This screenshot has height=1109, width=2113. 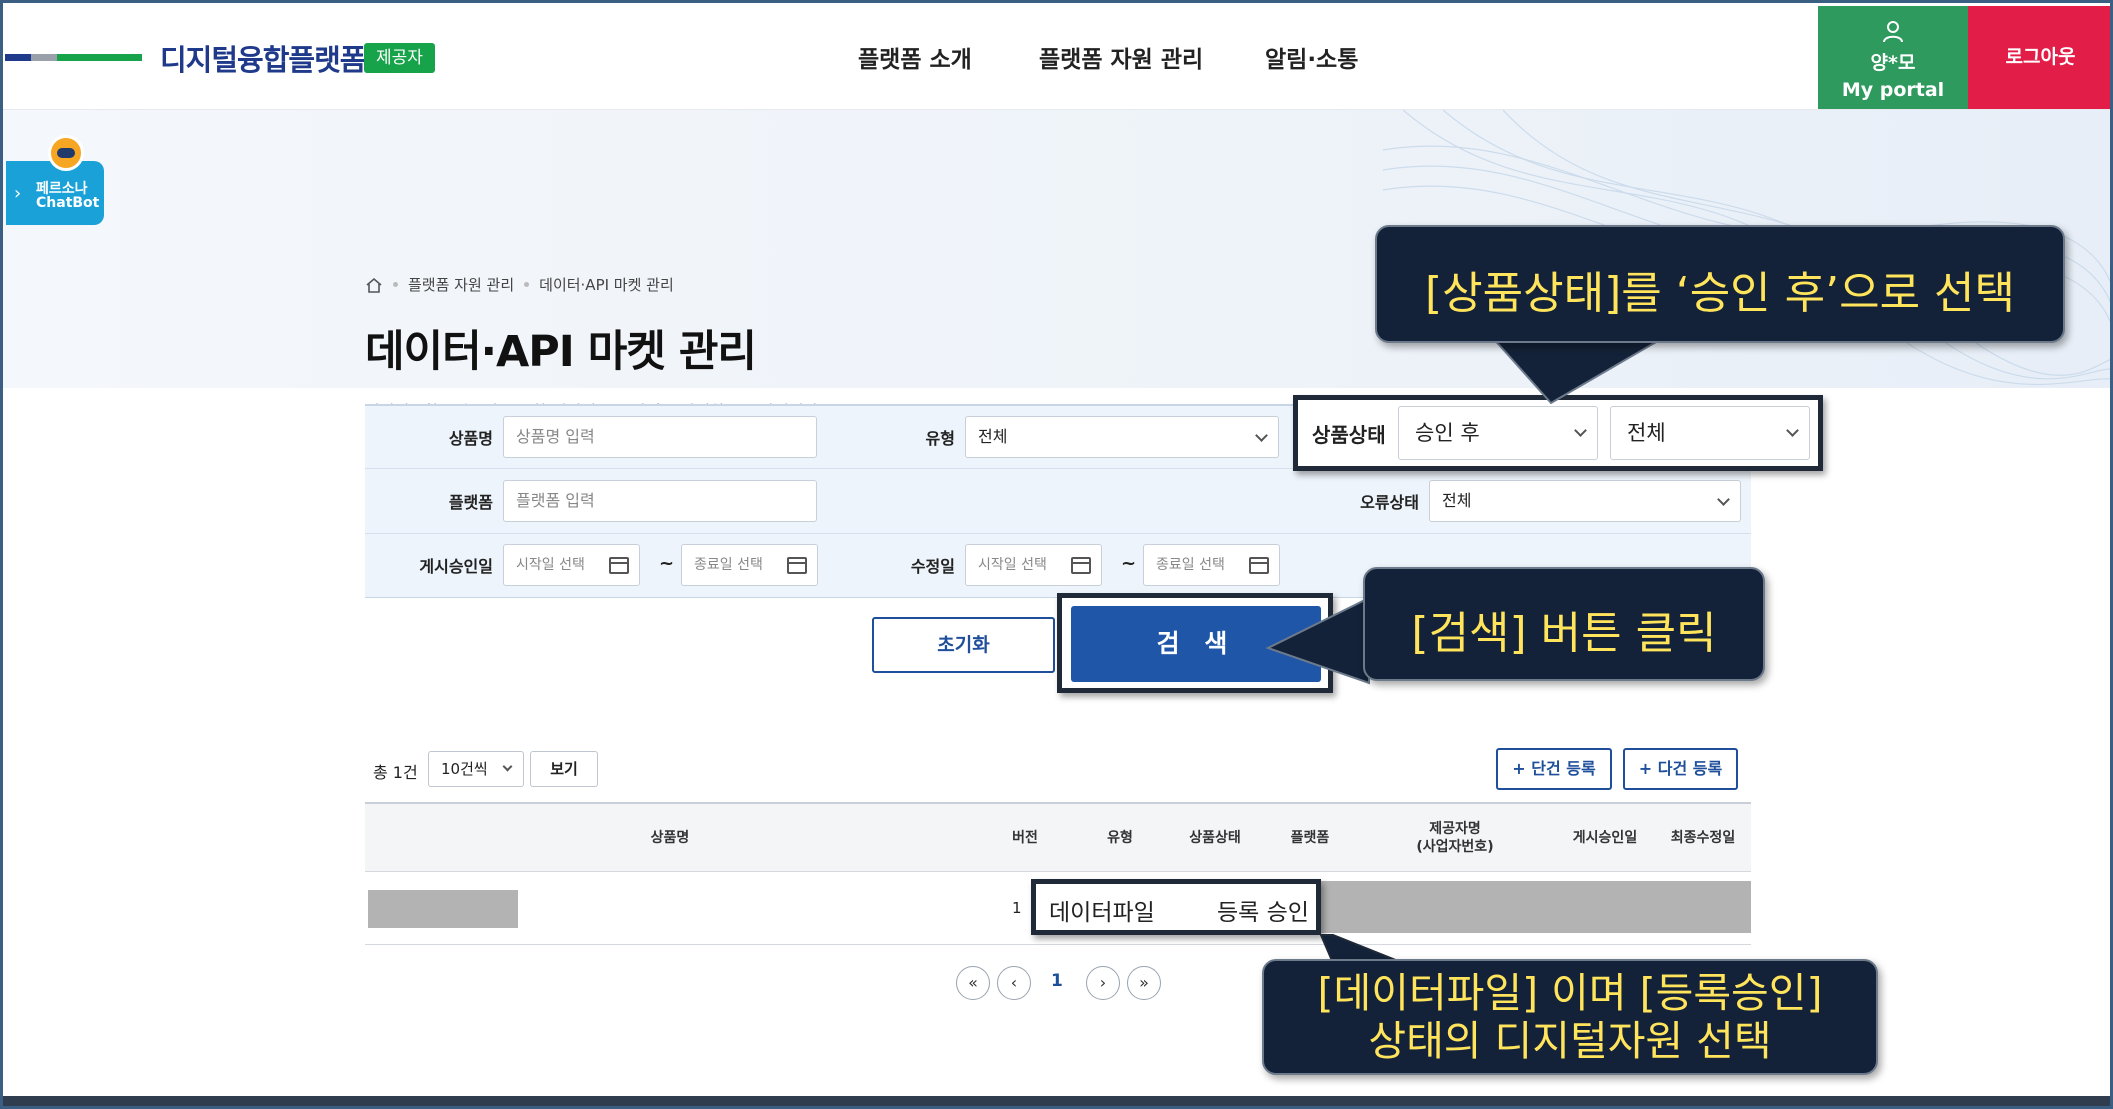 I want to click on callout-row: [데이터파일] 이며 [등록승인] 상태의 디지털자원 선택, so click(x=1570, y=1017).